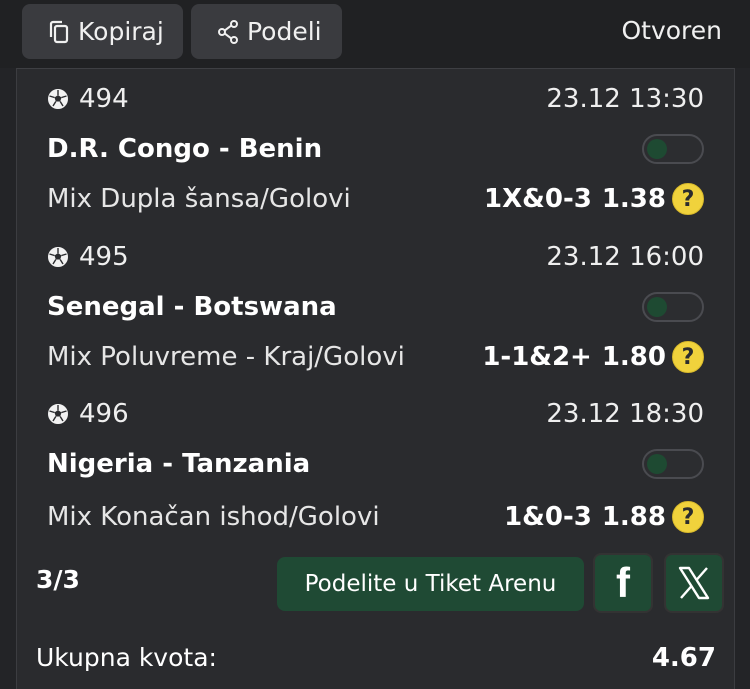 This screenshot has width=750, height=689. I want to click on match-odds: 1&0-3 1.88 ?, so click(604, 517).